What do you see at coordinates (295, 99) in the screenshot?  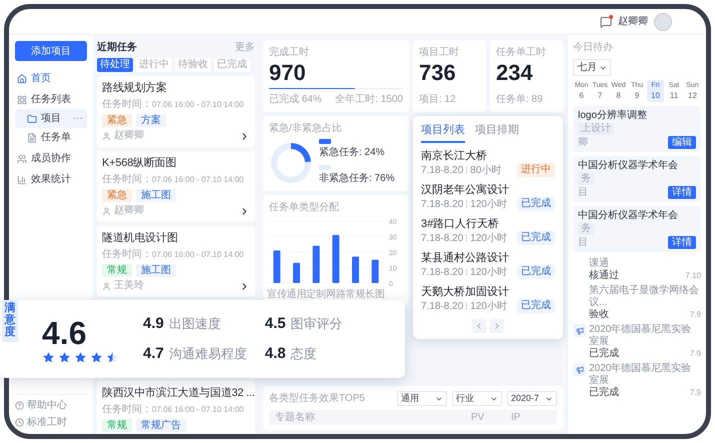 I see `stat-note: 已完成 64%` at bounding box center [295, 99].